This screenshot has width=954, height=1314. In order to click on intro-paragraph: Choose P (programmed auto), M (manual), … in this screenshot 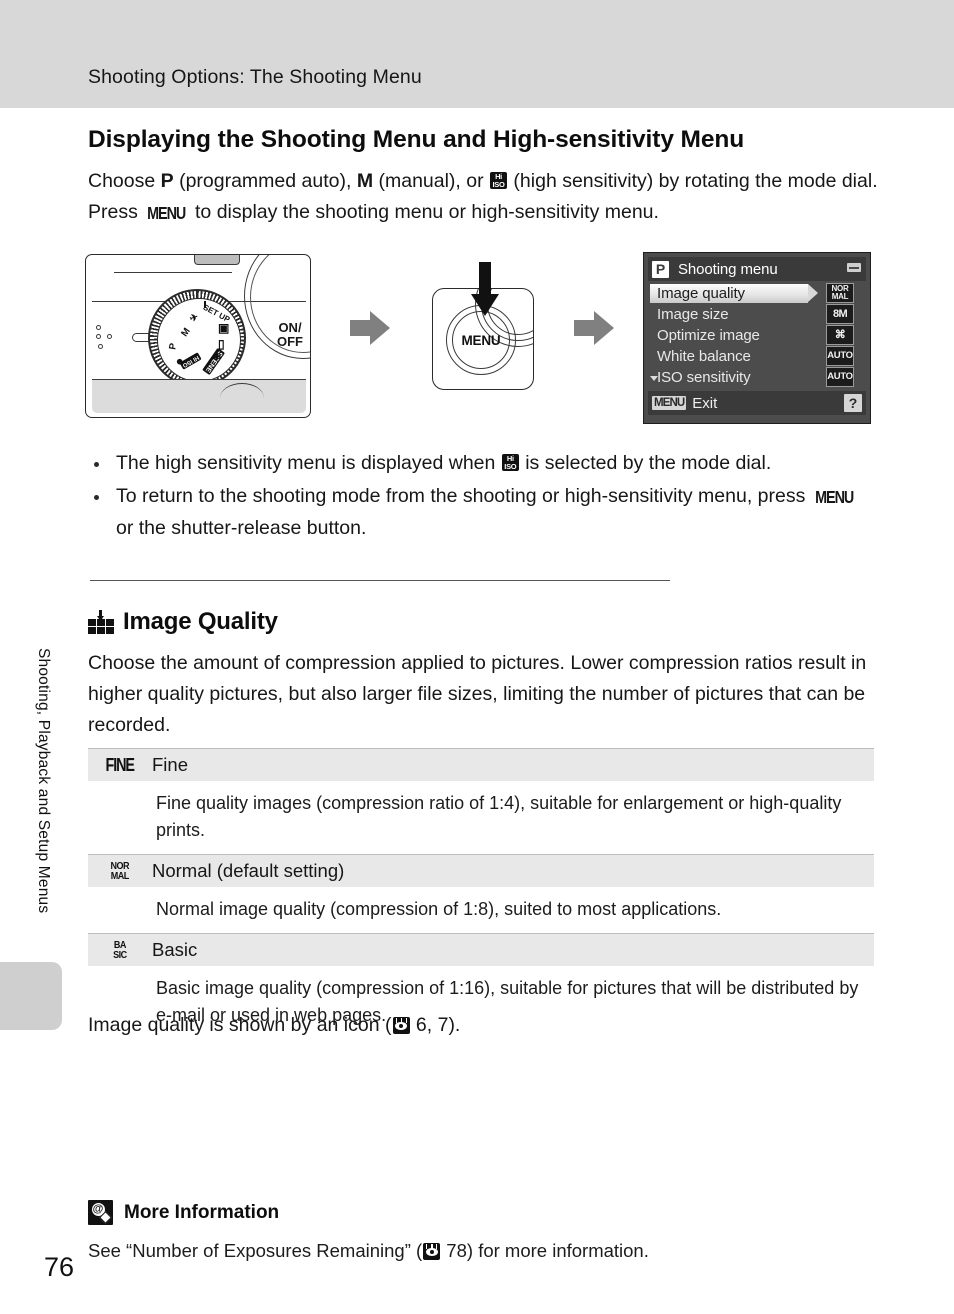, I will do `click(483, 197)`.